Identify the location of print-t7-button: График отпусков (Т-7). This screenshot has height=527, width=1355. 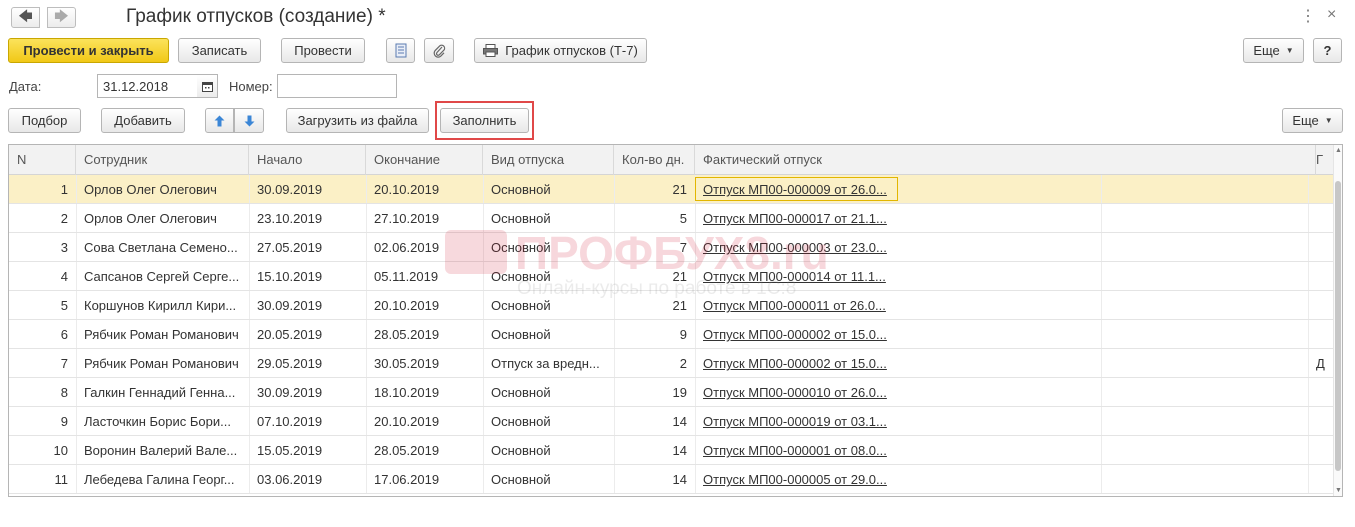
(560, 50).